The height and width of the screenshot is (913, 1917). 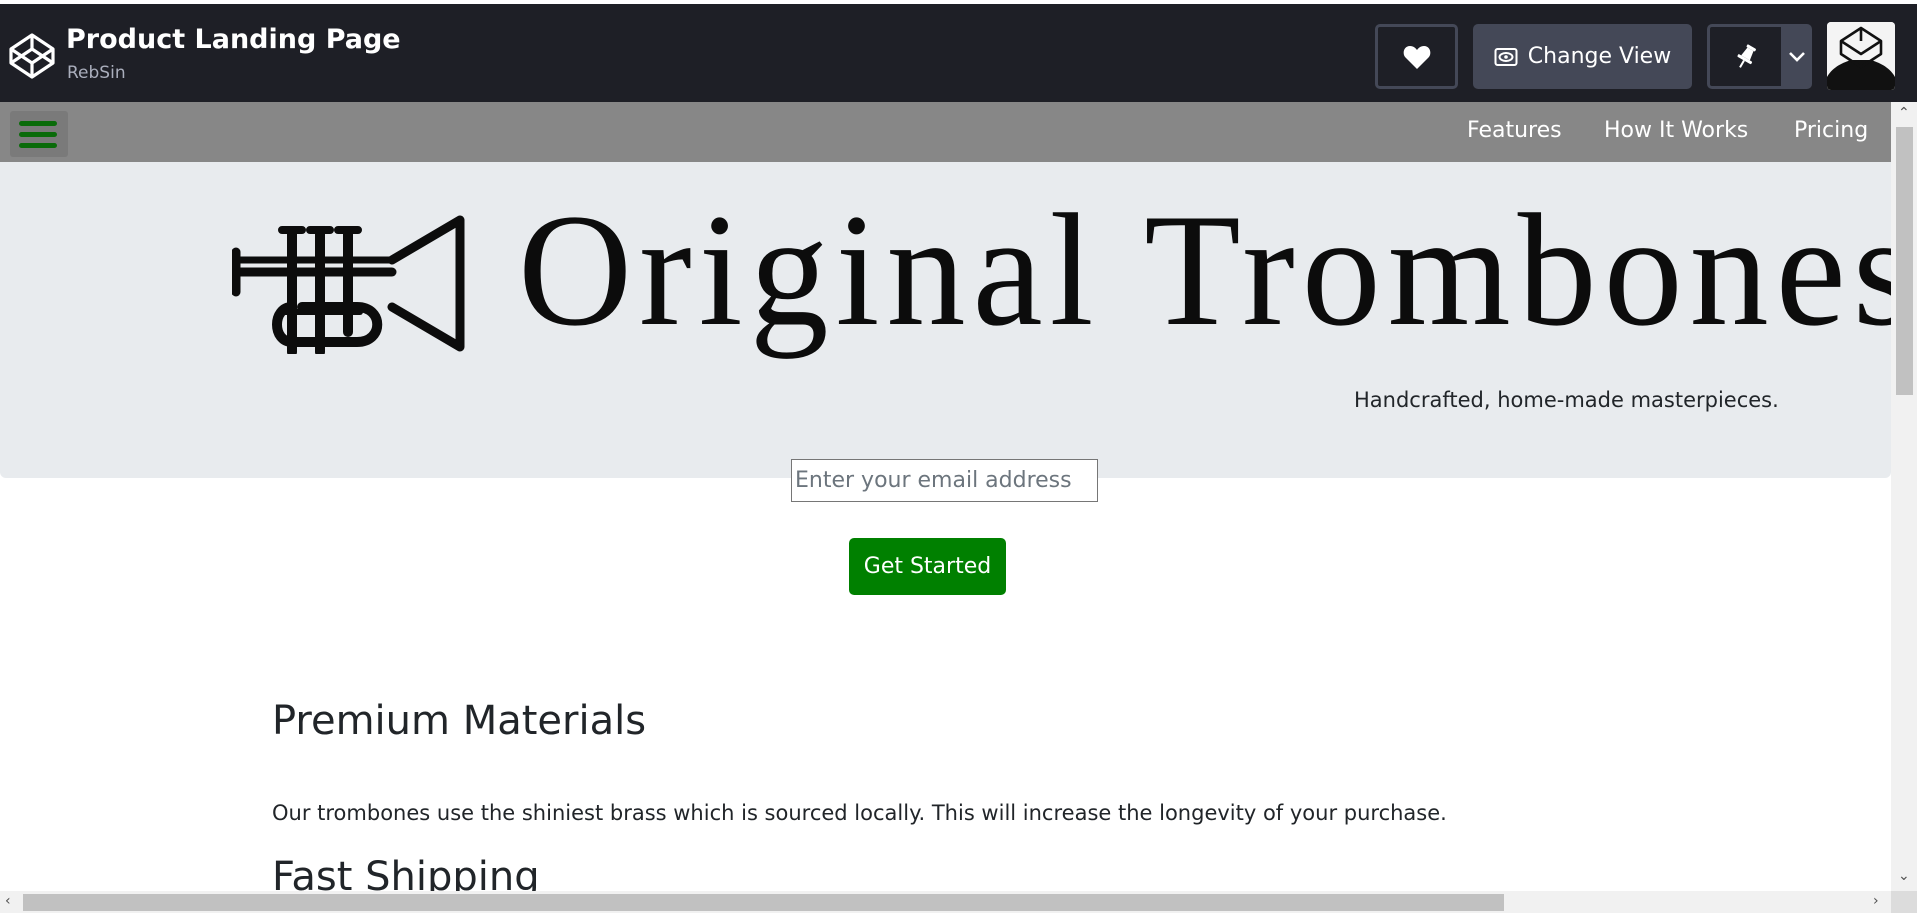 I want to click on codepen-header: Product Landing Page RebSin Change View, so click(x=958, y=51).